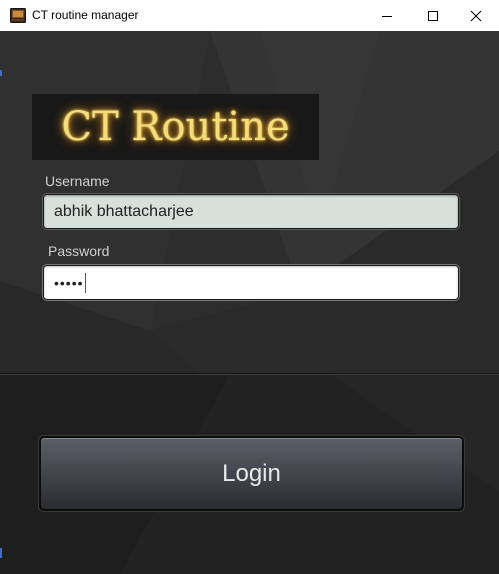  Describe the element at coordinates (69, 282) in the screenshot. I see `password-value: •••••` at that location.